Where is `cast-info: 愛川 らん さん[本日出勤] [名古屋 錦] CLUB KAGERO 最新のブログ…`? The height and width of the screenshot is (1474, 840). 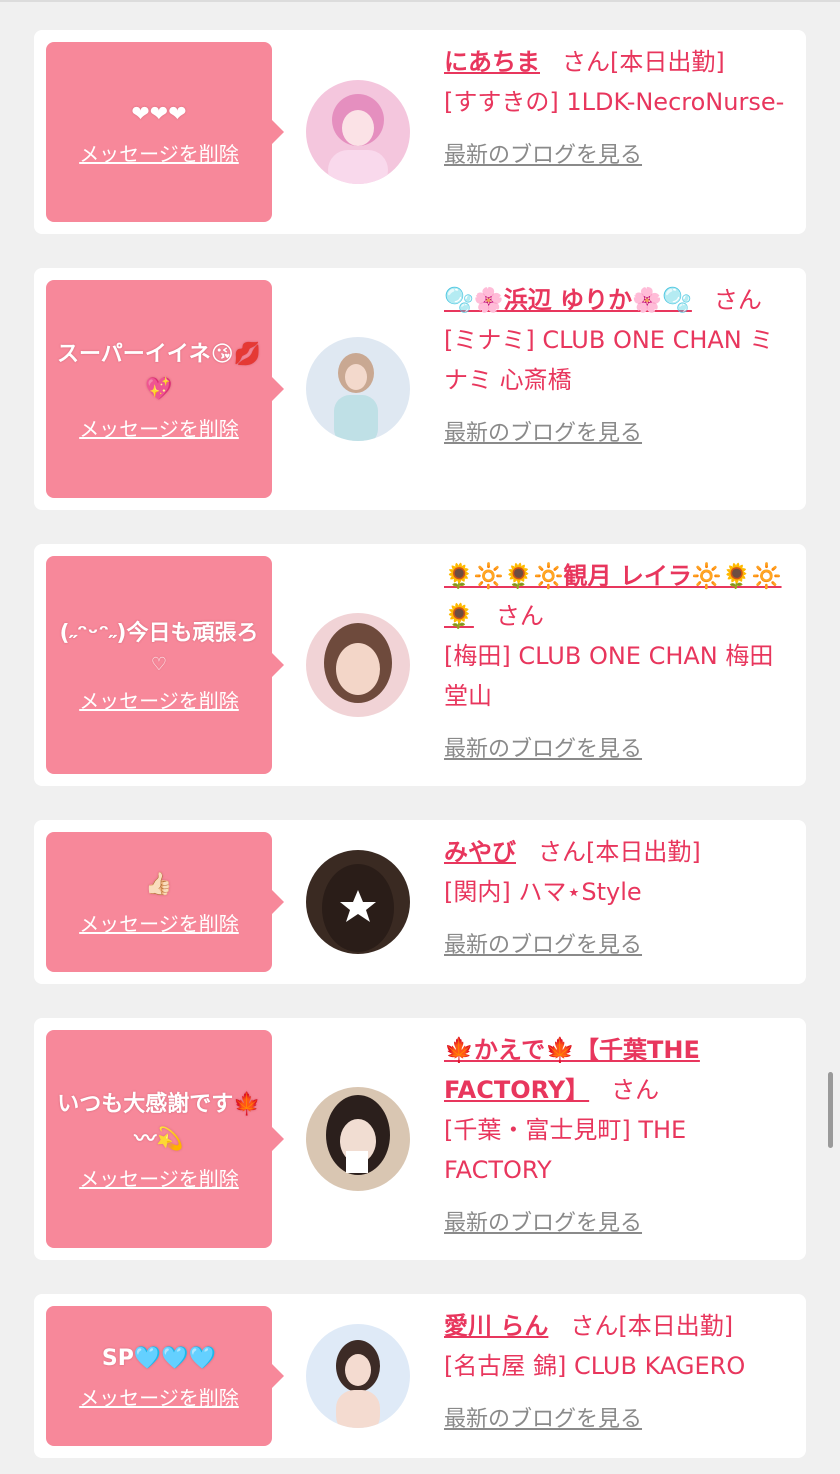
cast-info: 愛川 らん さん[本日出勤] [名古屋 錦] CLUB KAGERO 最新のブログ… is located at coordinates (616, 1373).